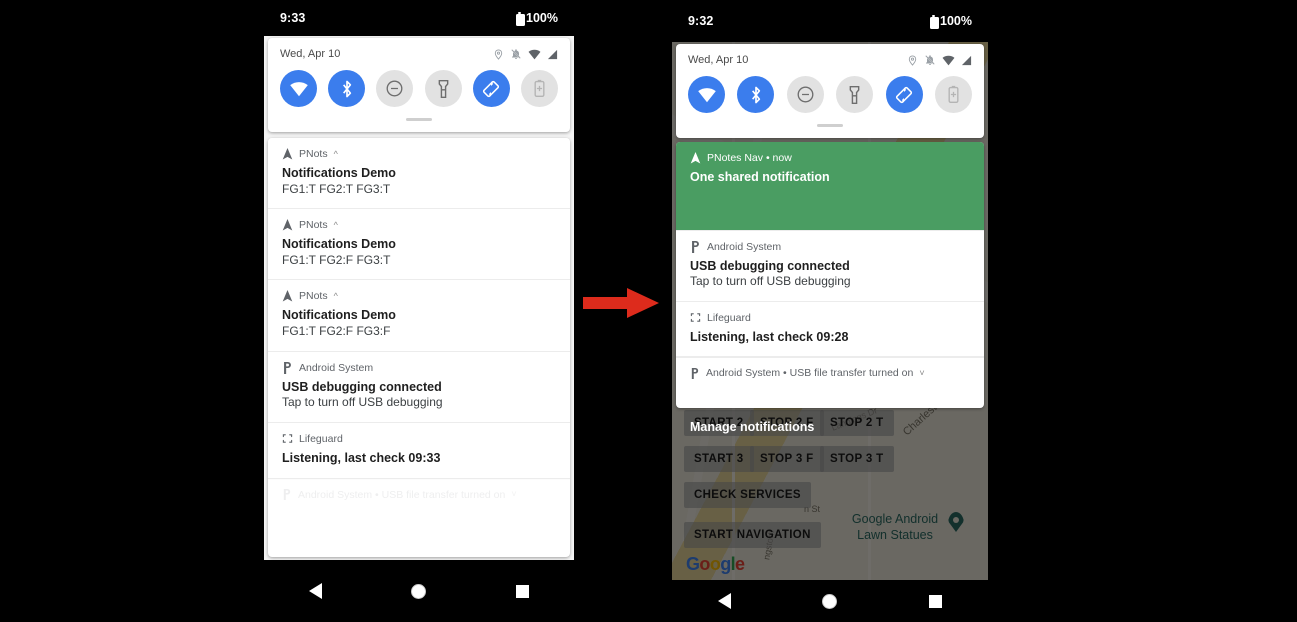  I want to click on manage-notifications-row: Manage notifications, so click(830, 427).